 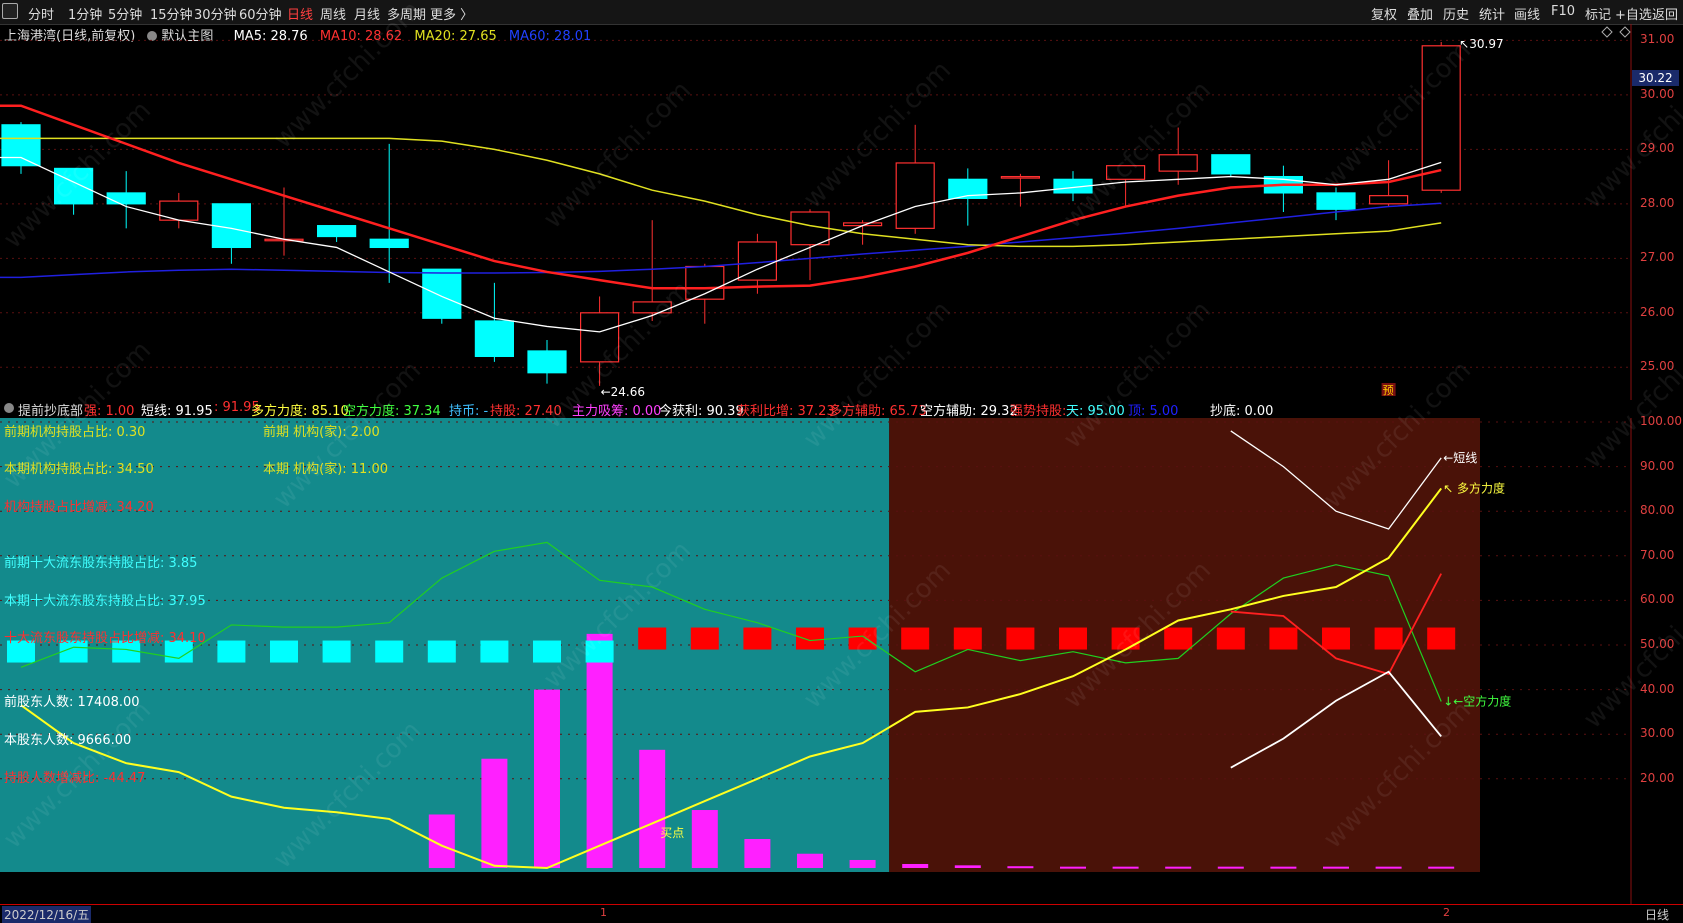 I want to click on indicator-tick-label: 80.00, so click(x=1657, y=510).